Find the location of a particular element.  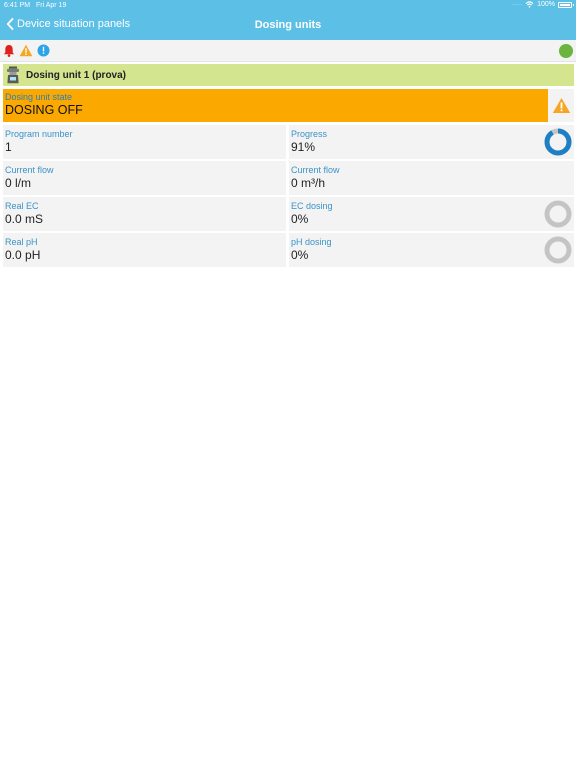

ph-dosing-ring-track is located at coordinates (558, 250).